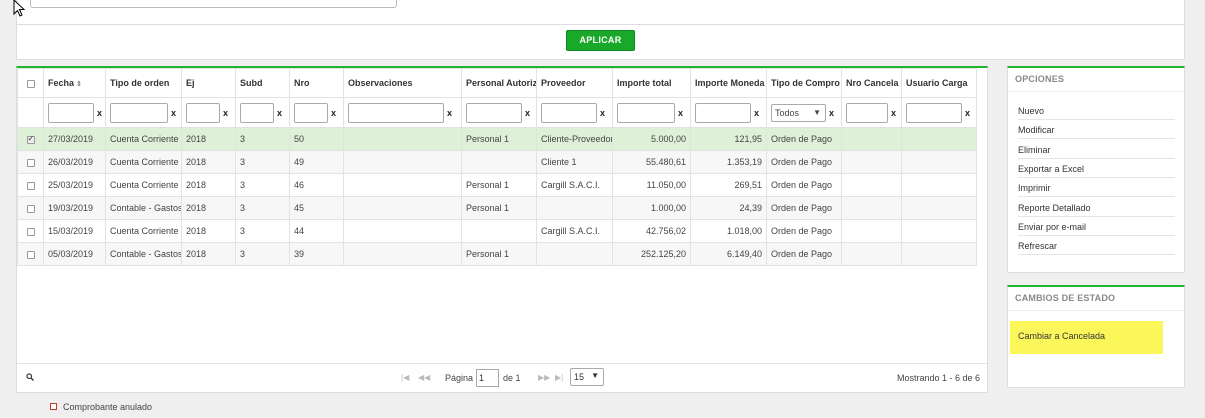 This screenshot has height=418, width=1205. What do you see at coordinates (804, 83) in the screenshot?
I see `col-tipo-comprobante: Tipo de Compro` at bounding box center [804, 83].